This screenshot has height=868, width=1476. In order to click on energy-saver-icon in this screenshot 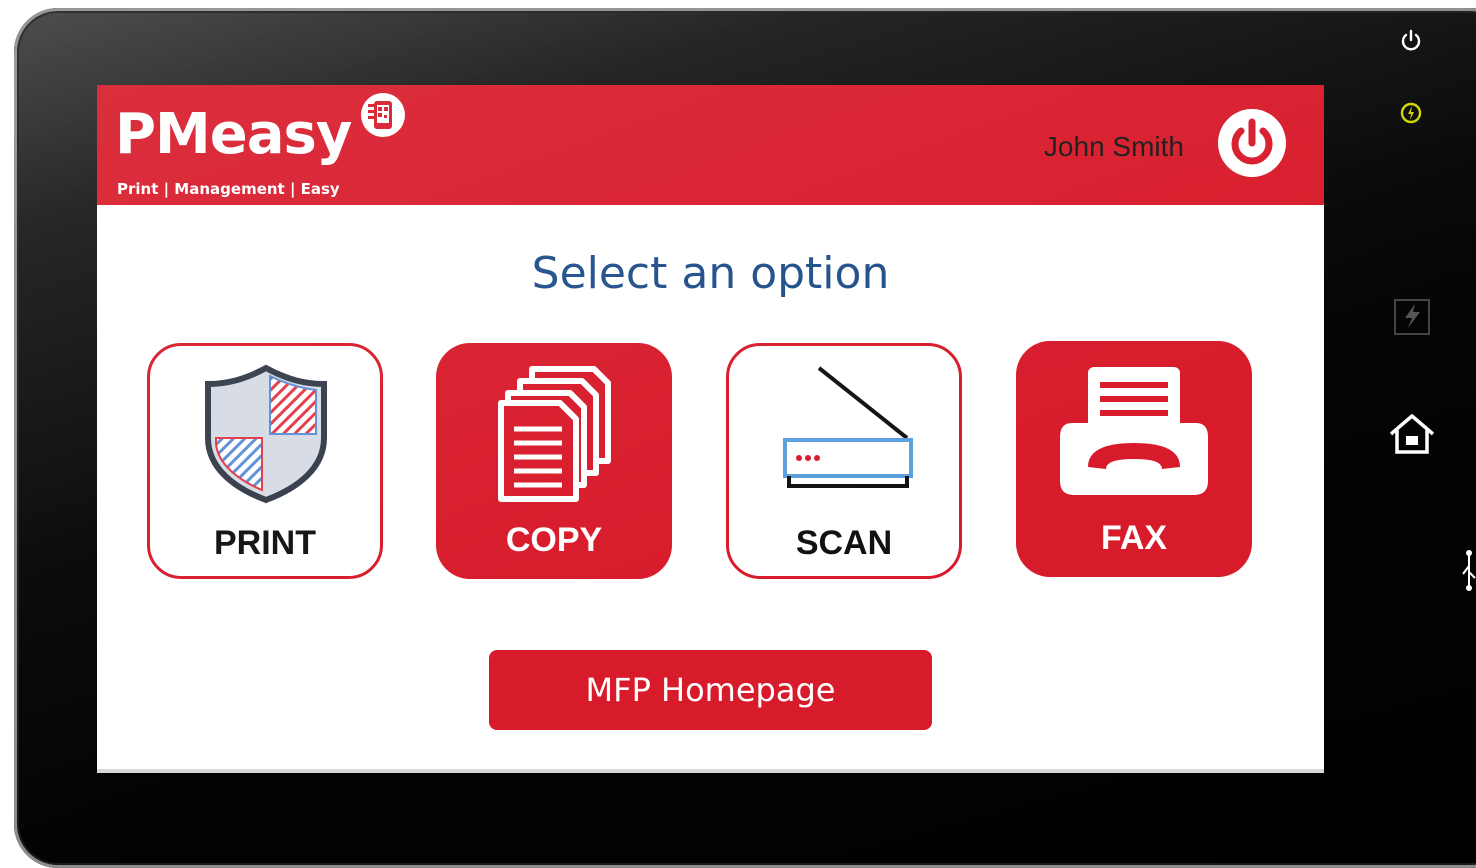, I will do `click(1411, 113)`.